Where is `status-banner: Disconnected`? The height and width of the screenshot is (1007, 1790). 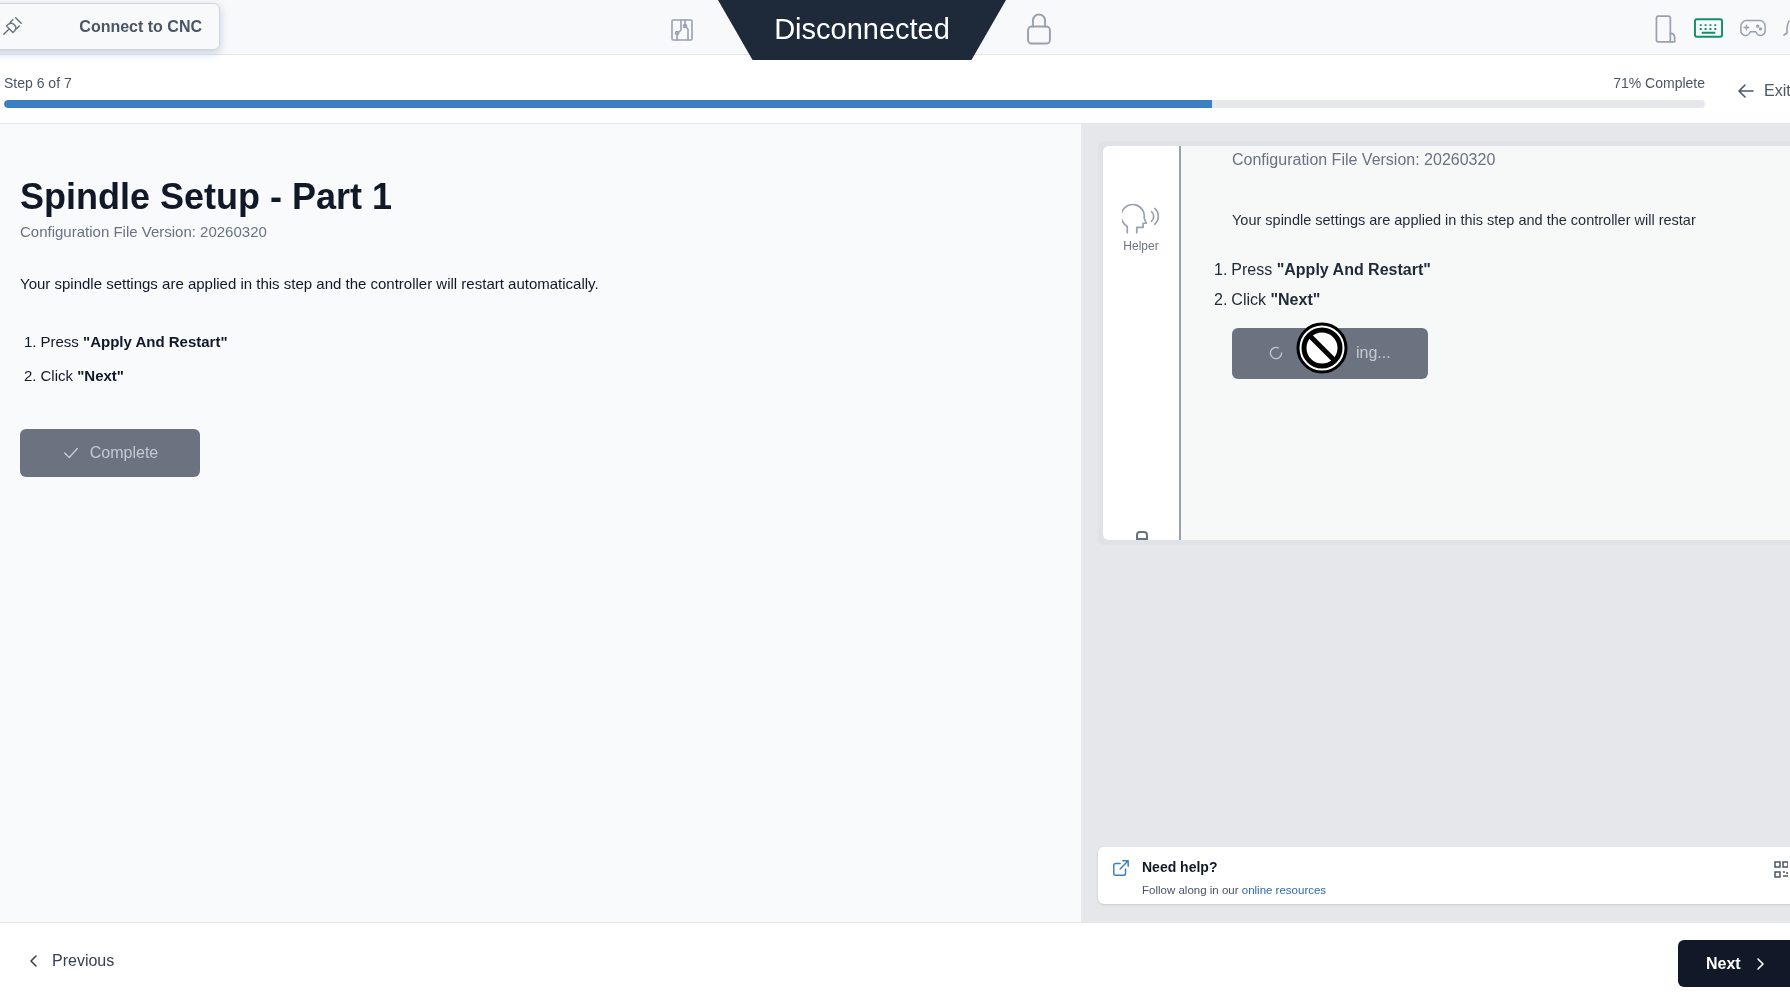 status-banner: Disconnected is located at coordinates (862, 30).